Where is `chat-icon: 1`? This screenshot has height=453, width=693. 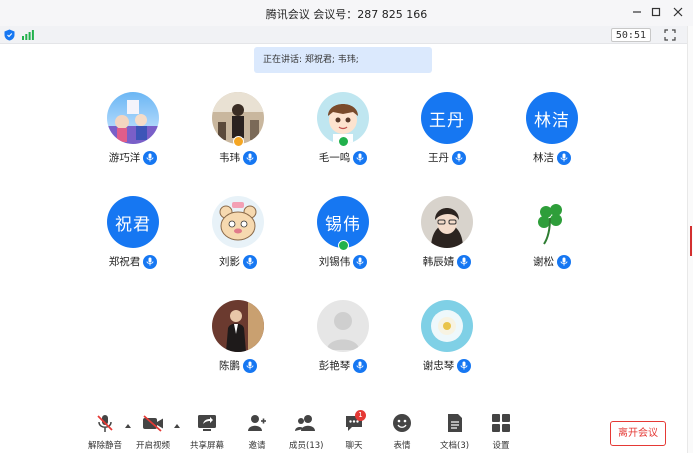 chat-icon: 1 is located at coordinates (354, 422).